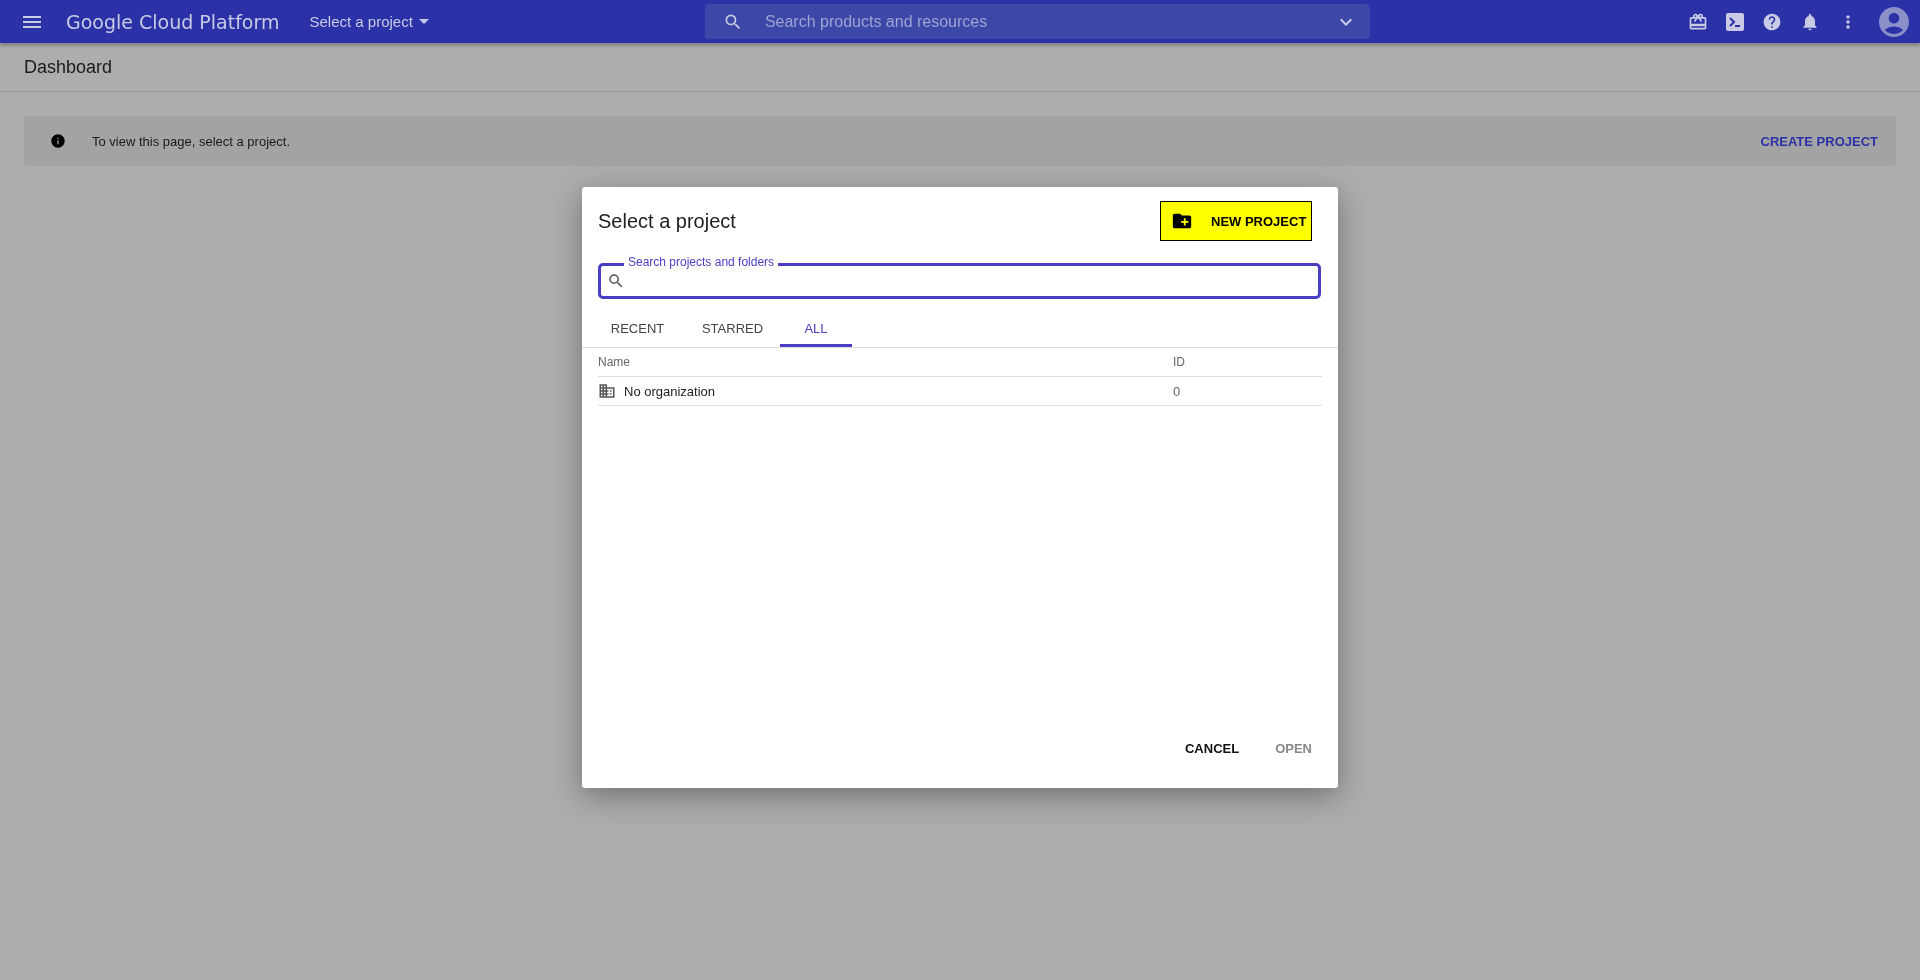 Image resolution: width=1920 pixels, height=980 pixels. What do you see at coordinates (369, 21) in the screenshot?
I see `project-picker: Select a project` at bounding box center [369, 21].